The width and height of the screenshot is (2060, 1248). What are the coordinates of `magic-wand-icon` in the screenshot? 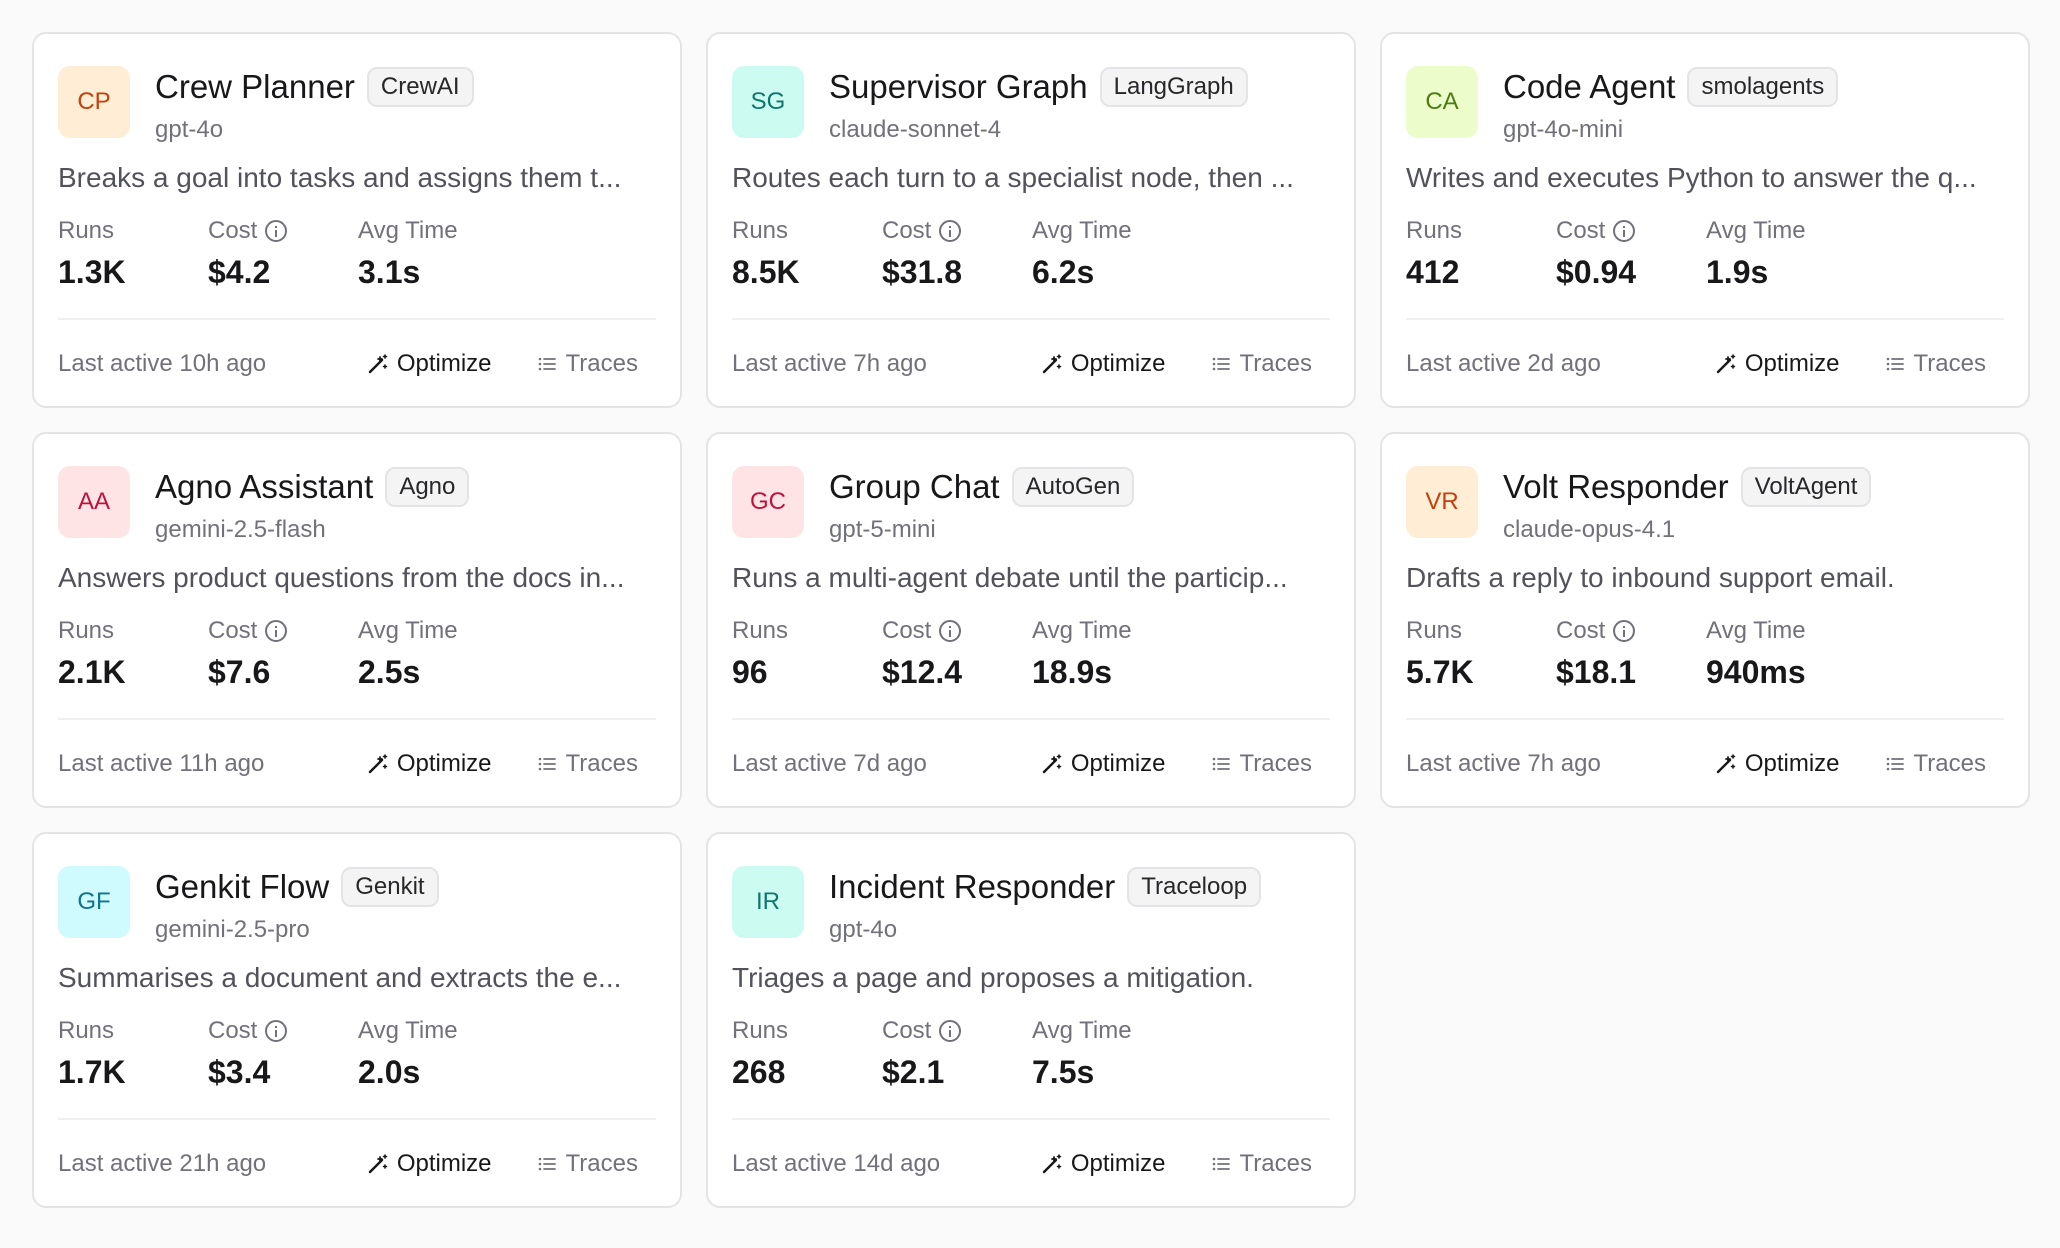 It's located at (378, 1164).